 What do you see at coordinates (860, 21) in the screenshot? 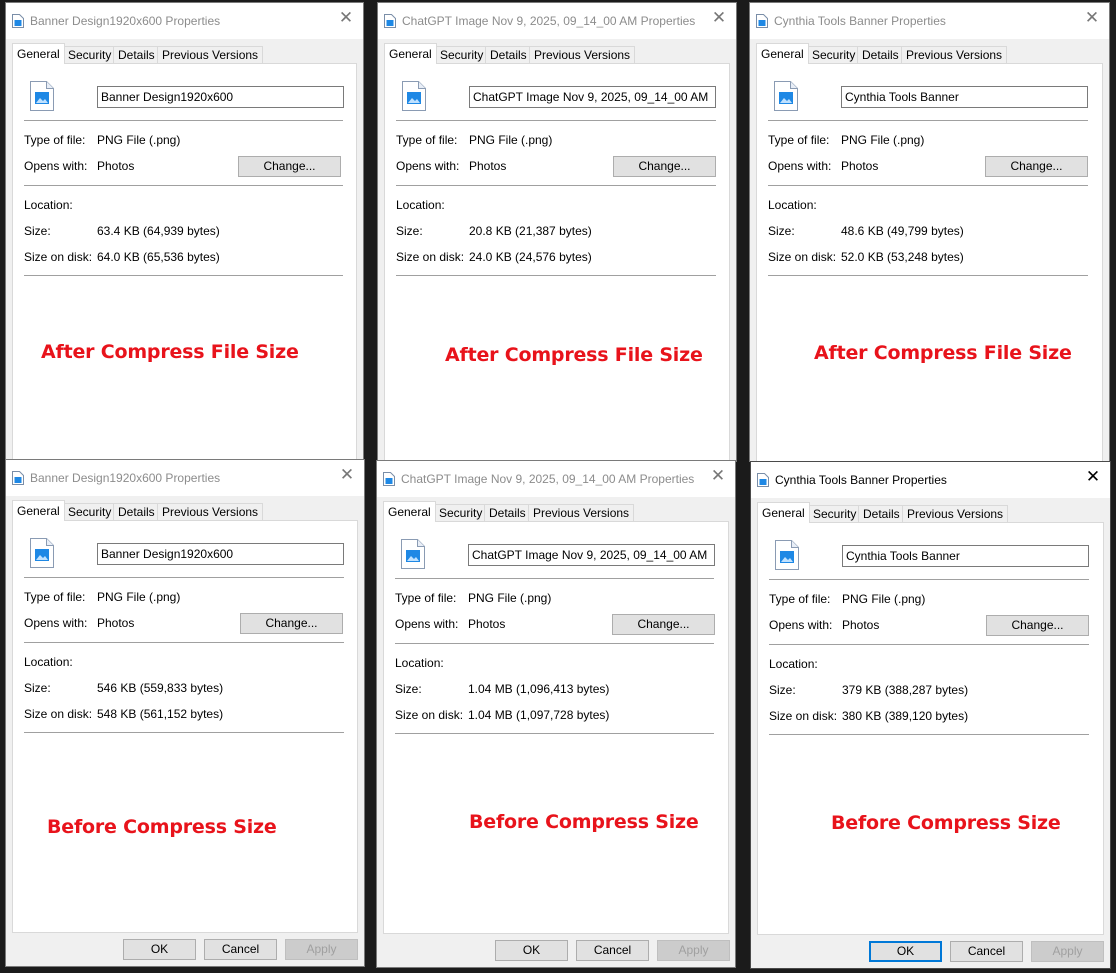
I see `window-title: Cynthia Tools Banner Properties` at bounding box center [860, 21].